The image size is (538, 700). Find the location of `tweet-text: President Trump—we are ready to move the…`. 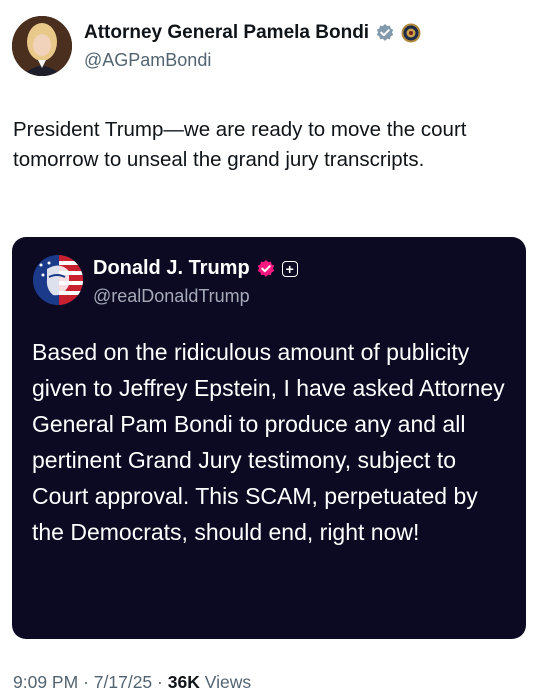

tweet-text: President Trump—we are ready to move the… is located at coordinates (240, 144).